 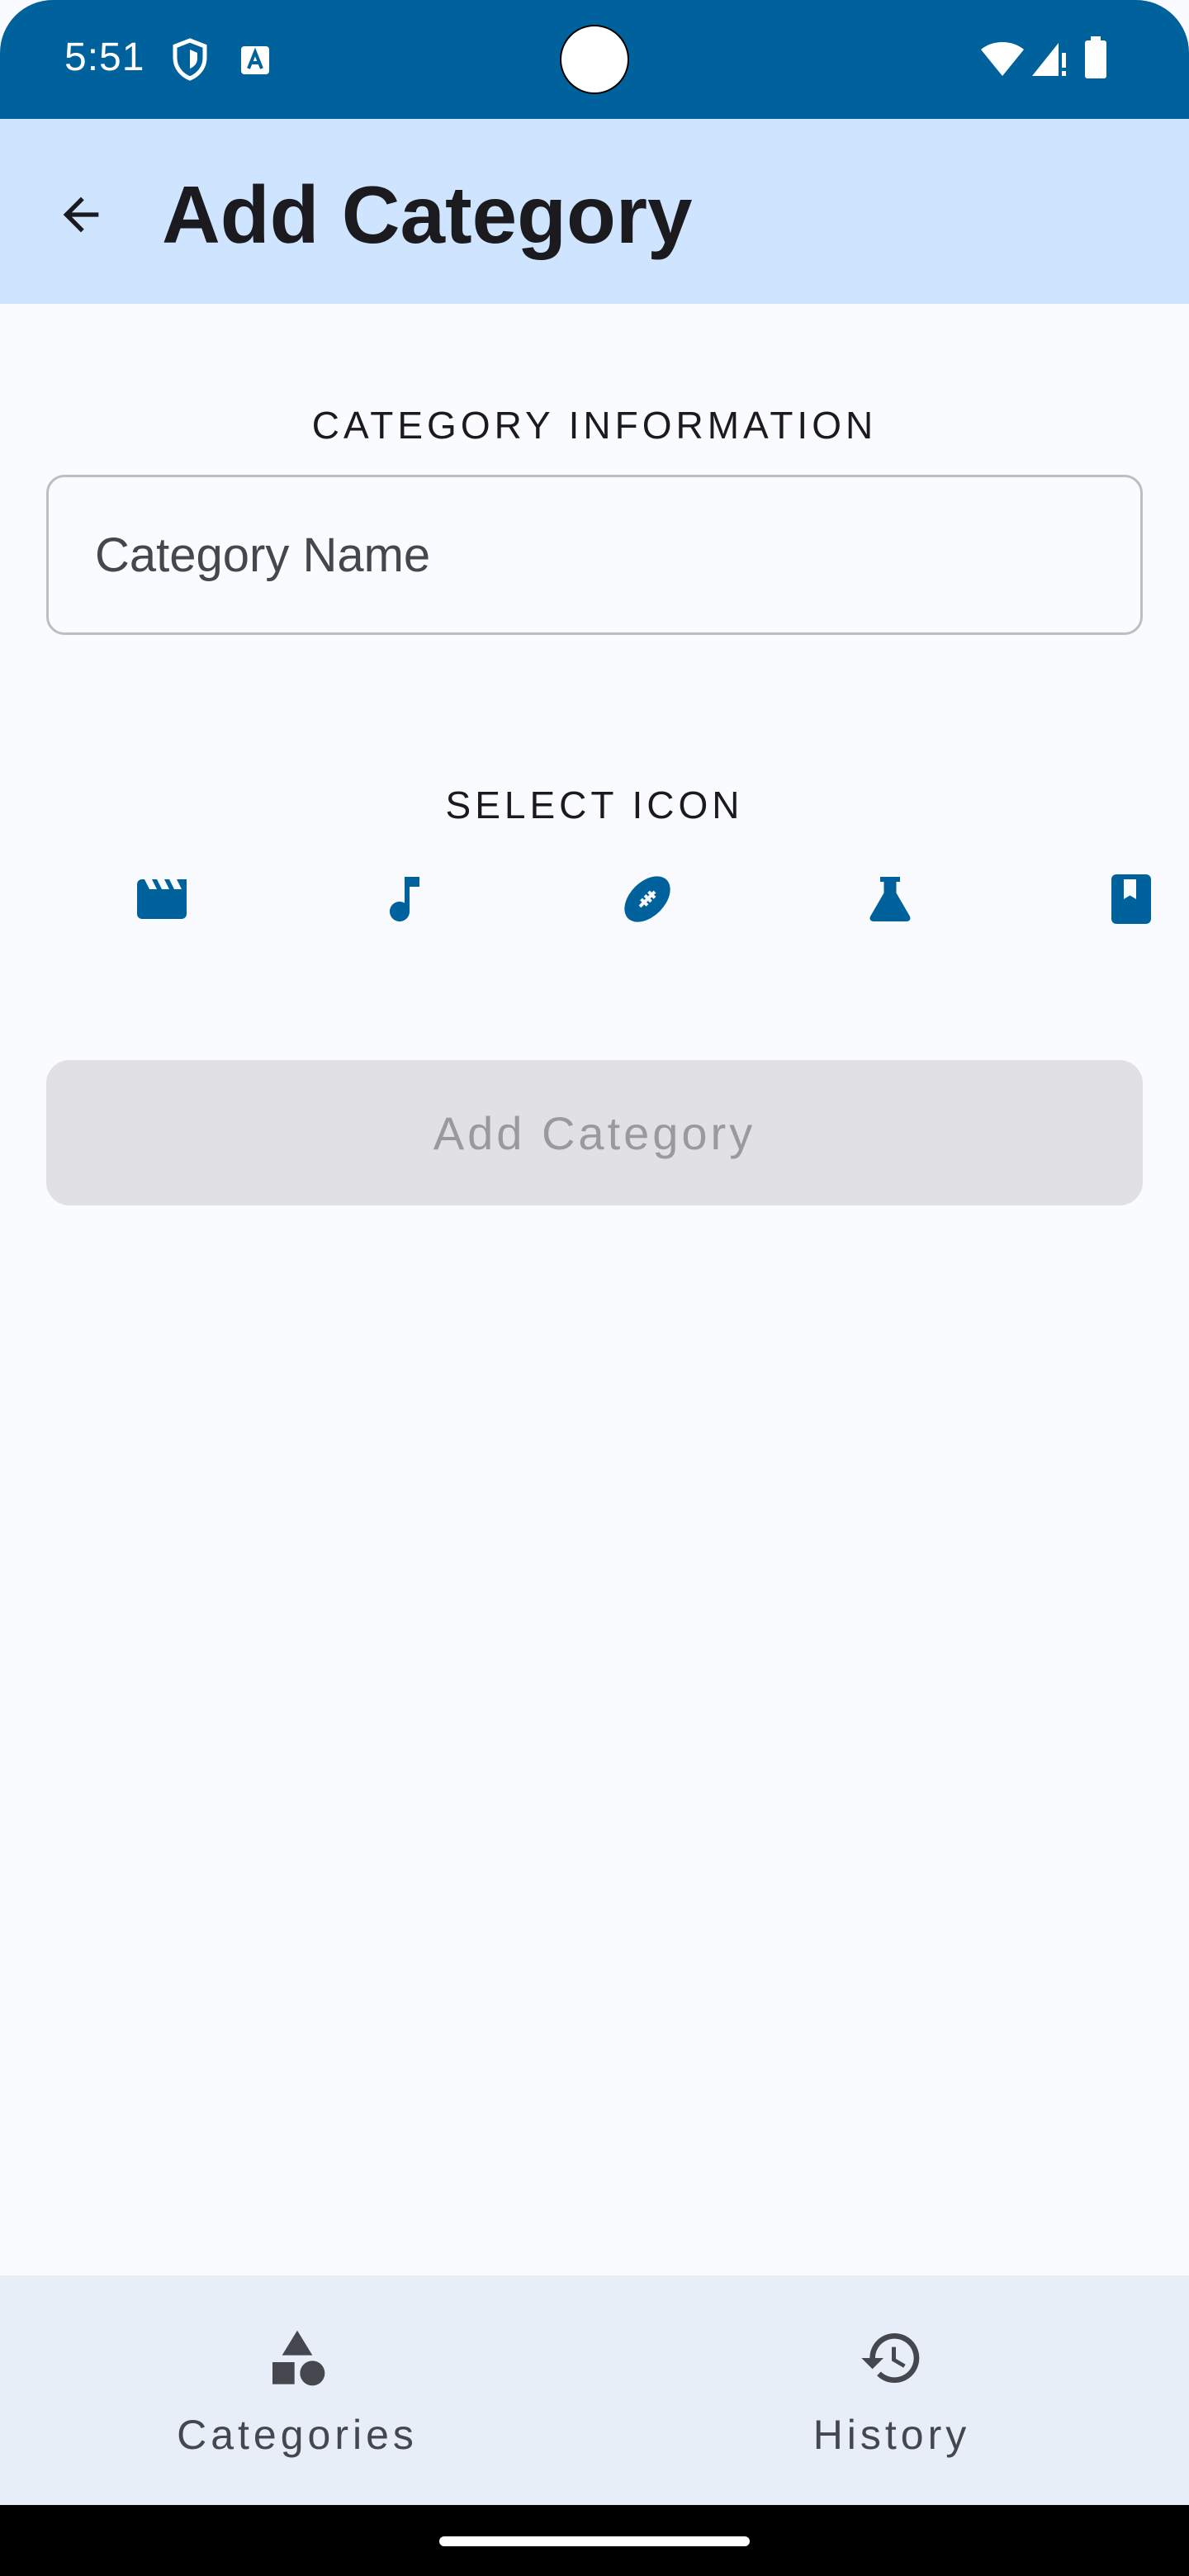 What do you see at coordinates (297, 2435) in the screenshot?
I see `nav-label-categories: Categories` at bounding box center [297, 2435].